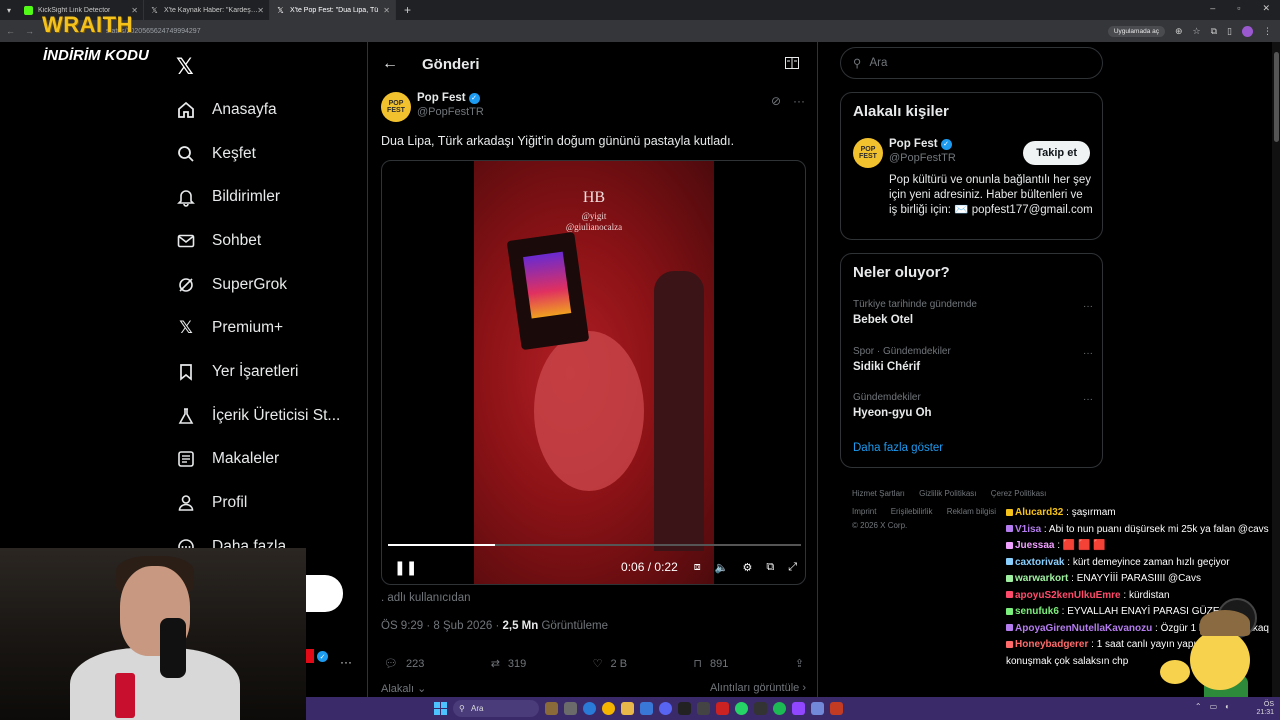  Describe the element at coordinates (10, 31) in the screenshot. I see `back-icon: ←` at that location.